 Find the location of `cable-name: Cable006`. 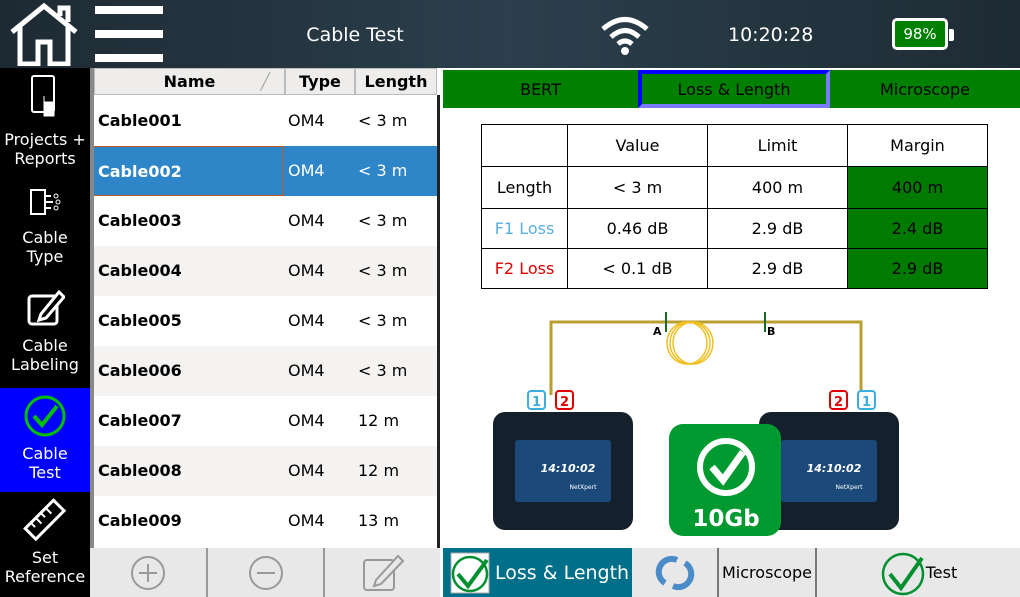

cable-name: Cable006 is located at coordinates (140, 370).